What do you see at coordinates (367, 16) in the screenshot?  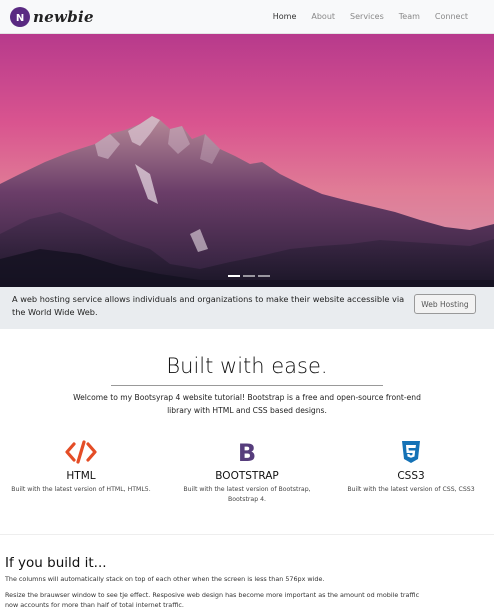 I see `nav-link-services: Services` at bounding box center [367, 16].